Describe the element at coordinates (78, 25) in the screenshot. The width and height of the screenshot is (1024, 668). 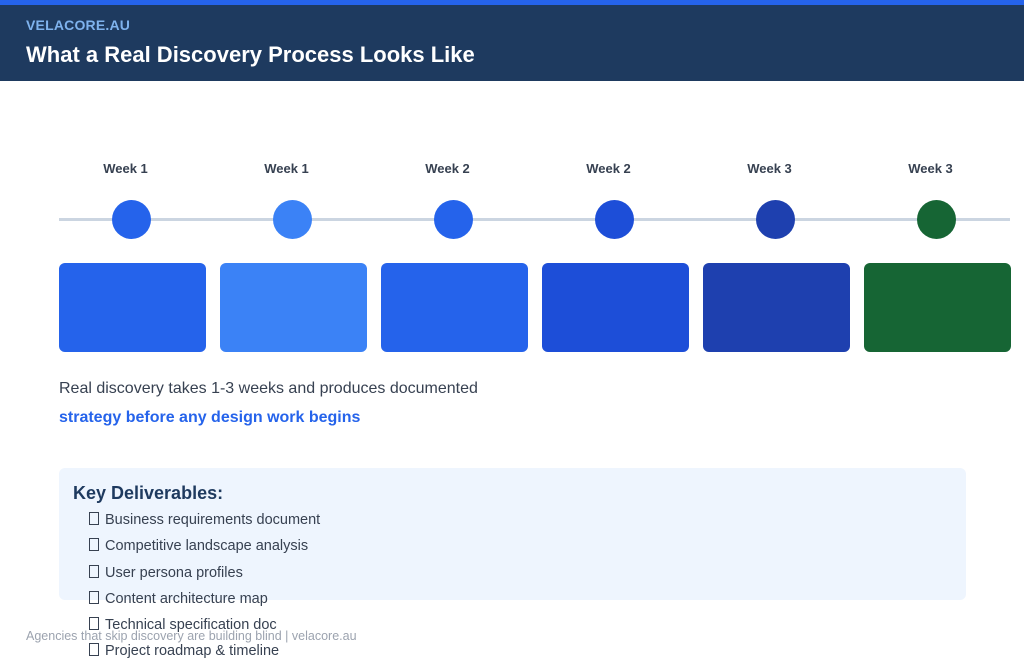
I see `brand-label: VELACORE.AU` at that location.